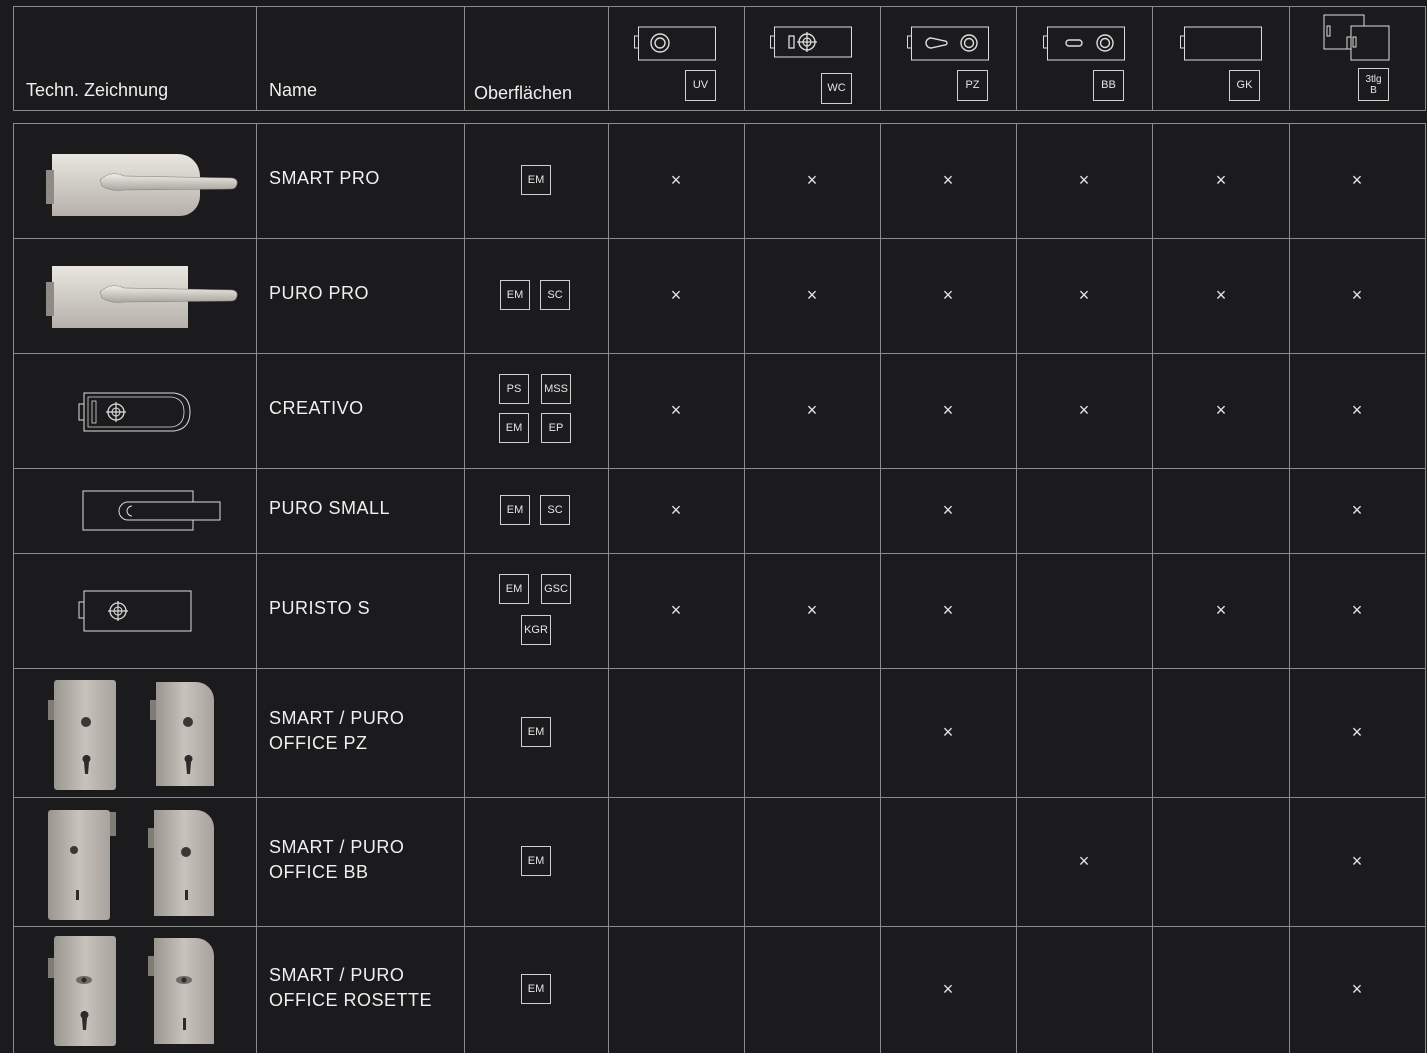  Describe the element at coordinates (135, 611) in the screenshot. I see `puristo-drawing-icon` at that location.